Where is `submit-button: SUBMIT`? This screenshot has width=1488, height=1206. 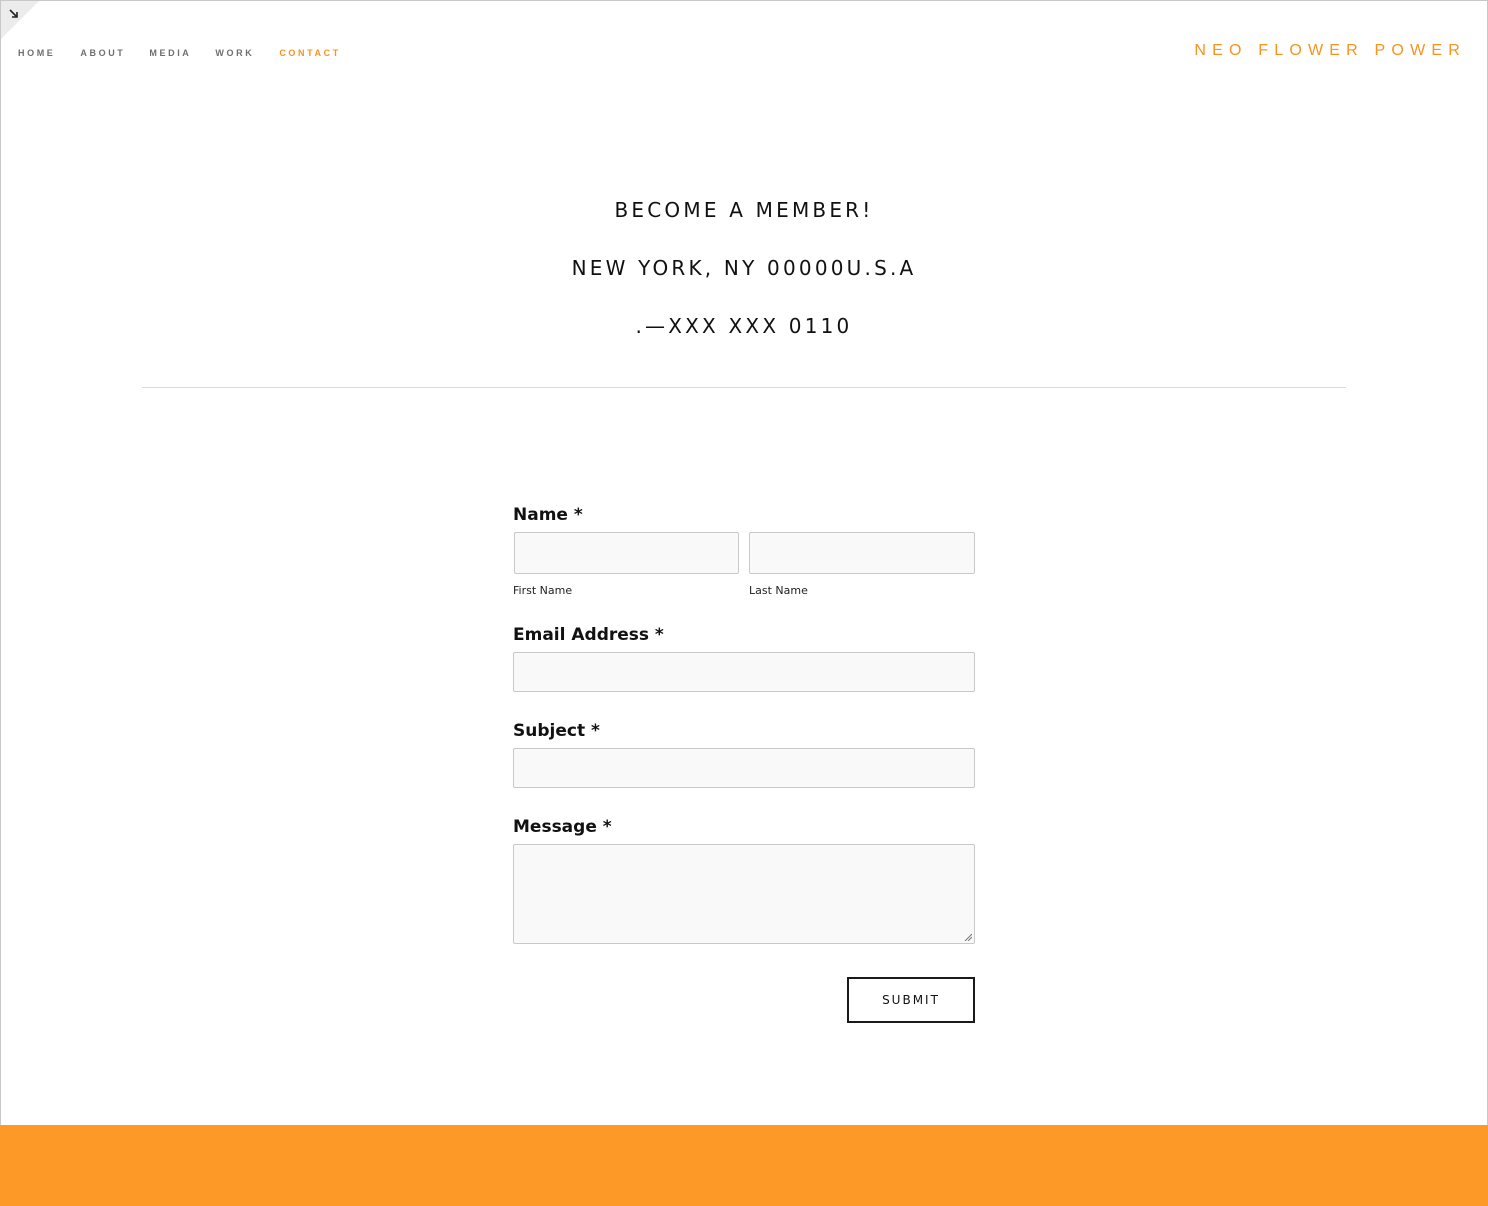 submit-button: SUBMIT is located at coordinates (911, 1000).